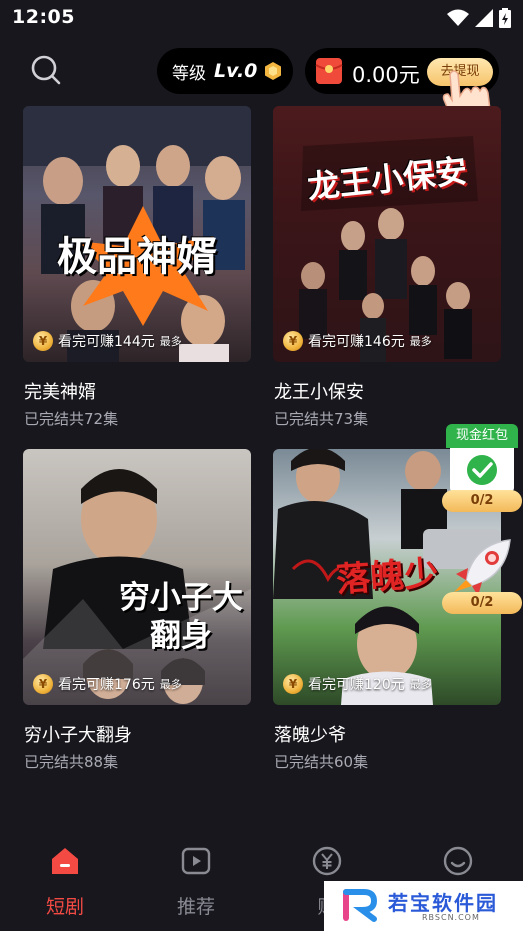  What do you see at coordinates (189, 73) in the screenshot?
I see `level-label: 等级` at bounding box center [189, 73].